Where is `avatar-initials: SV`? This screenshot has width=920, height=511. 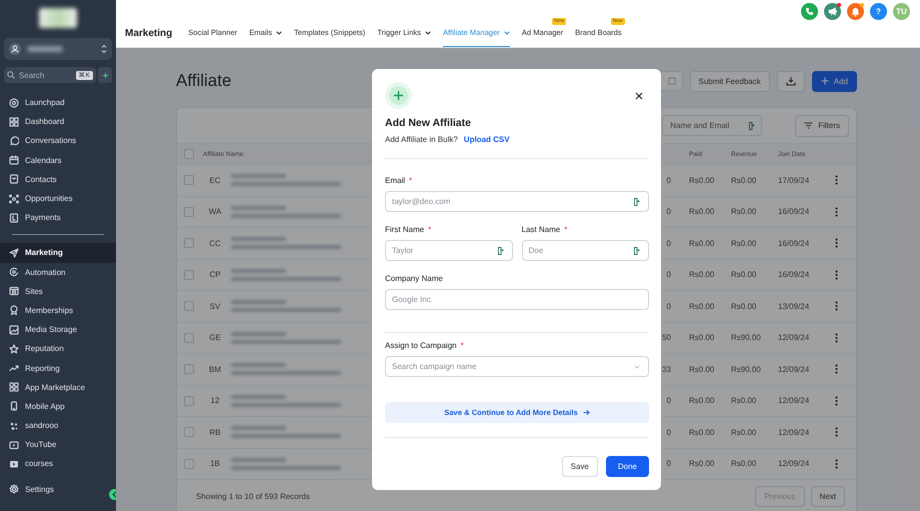 avatar-initials: SV is located at coordinates (215, 306).